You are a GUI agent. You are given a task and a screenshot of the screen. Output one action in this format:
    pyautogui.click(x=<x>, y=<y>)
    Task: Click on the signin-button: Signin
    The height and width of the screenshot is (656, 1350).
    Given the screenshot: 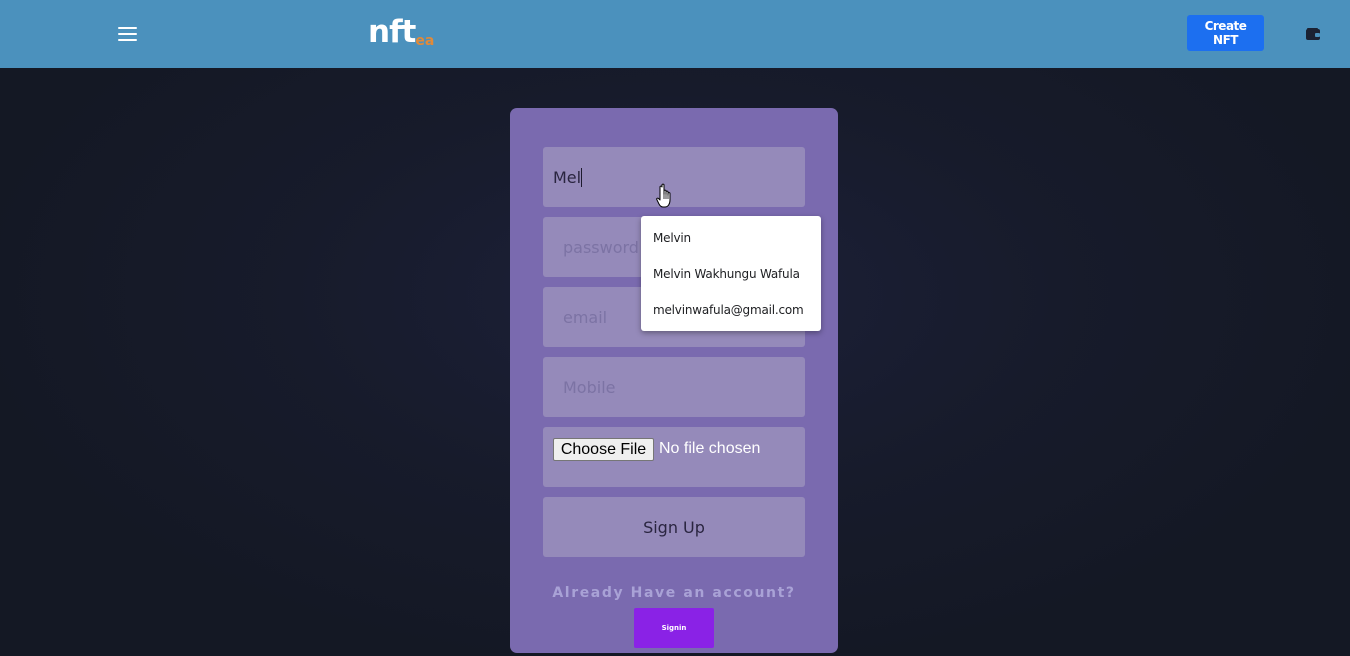 What is the action you would take?
    pyautogui.click(x=674, y=628)
    